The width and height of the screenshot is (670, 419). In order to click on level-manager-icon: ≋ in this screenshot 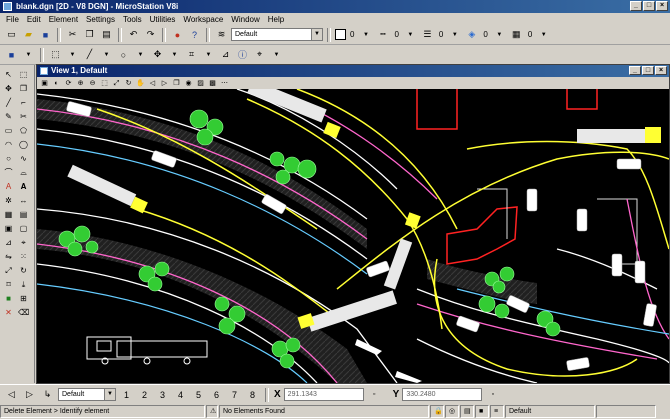, I will do `click(221, 34)`.